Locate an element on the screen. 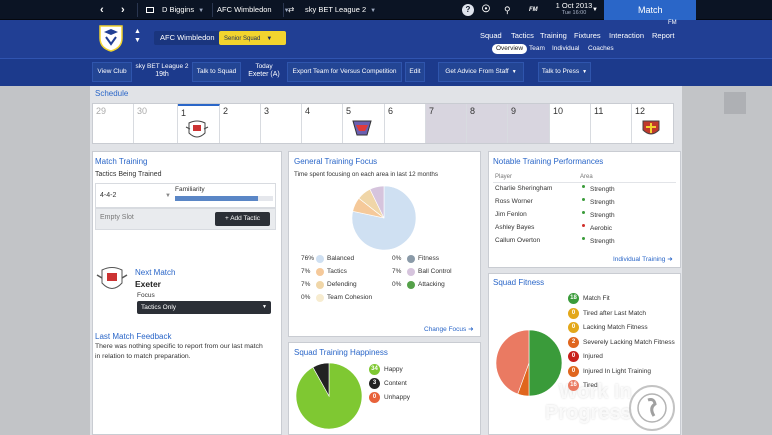 The image size is (772, 435). match-button: Match is located at coordinates (650, 10).